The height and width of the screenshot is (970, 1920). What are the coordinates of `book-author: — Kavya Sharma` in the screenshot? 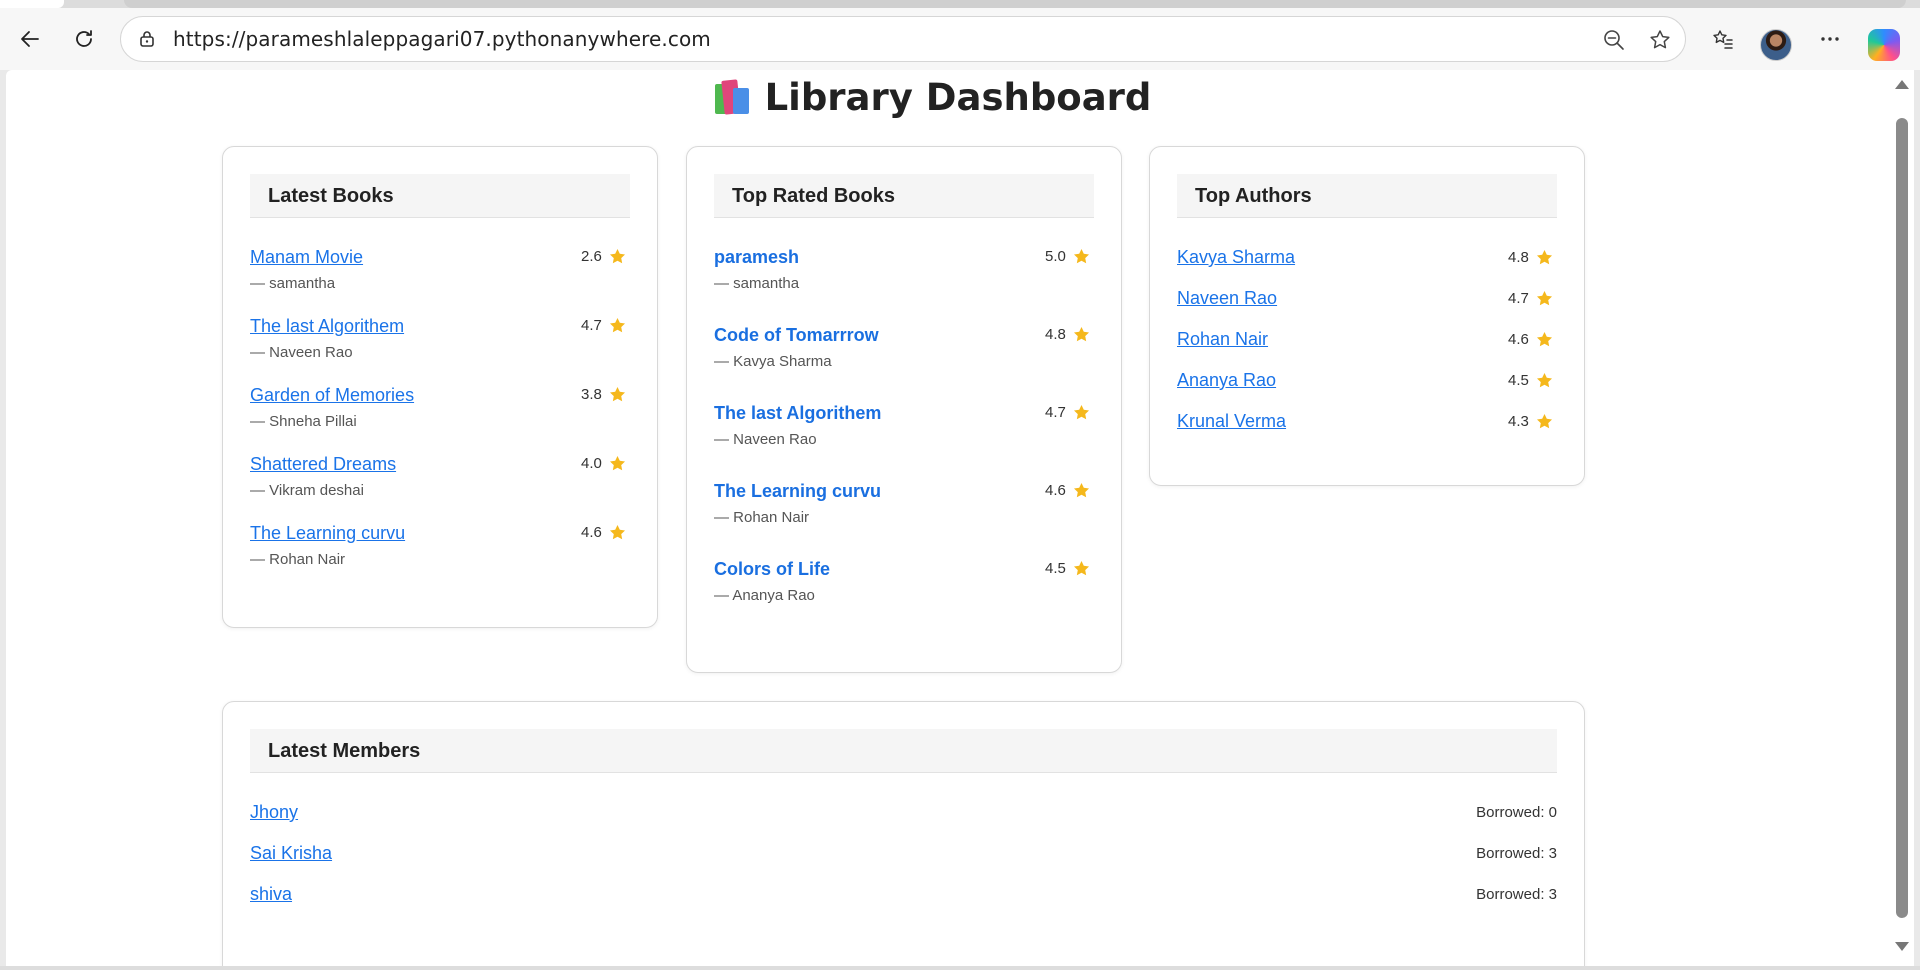 It's located at (773, 361).